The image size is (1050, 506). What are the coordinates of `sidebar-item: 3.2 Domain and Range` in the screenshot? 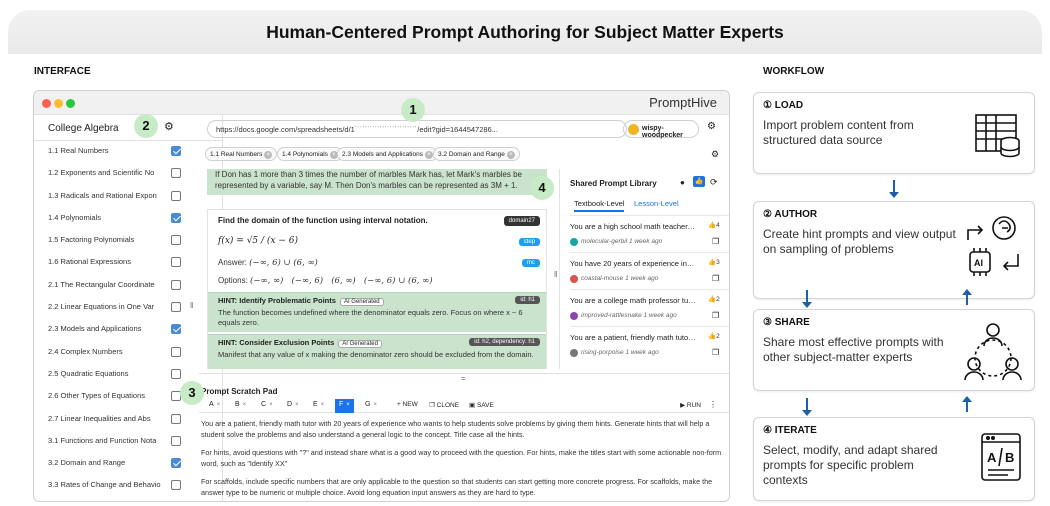 It's located at (128, 464).